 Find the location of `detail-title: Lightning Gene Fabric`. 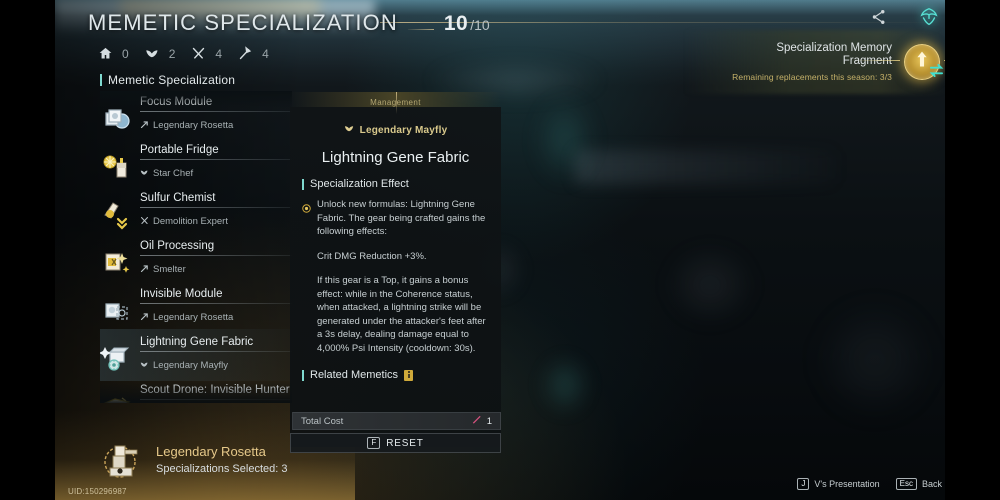

detail-title: Lightning Gene Fabric is located at coordinates (395, 157).